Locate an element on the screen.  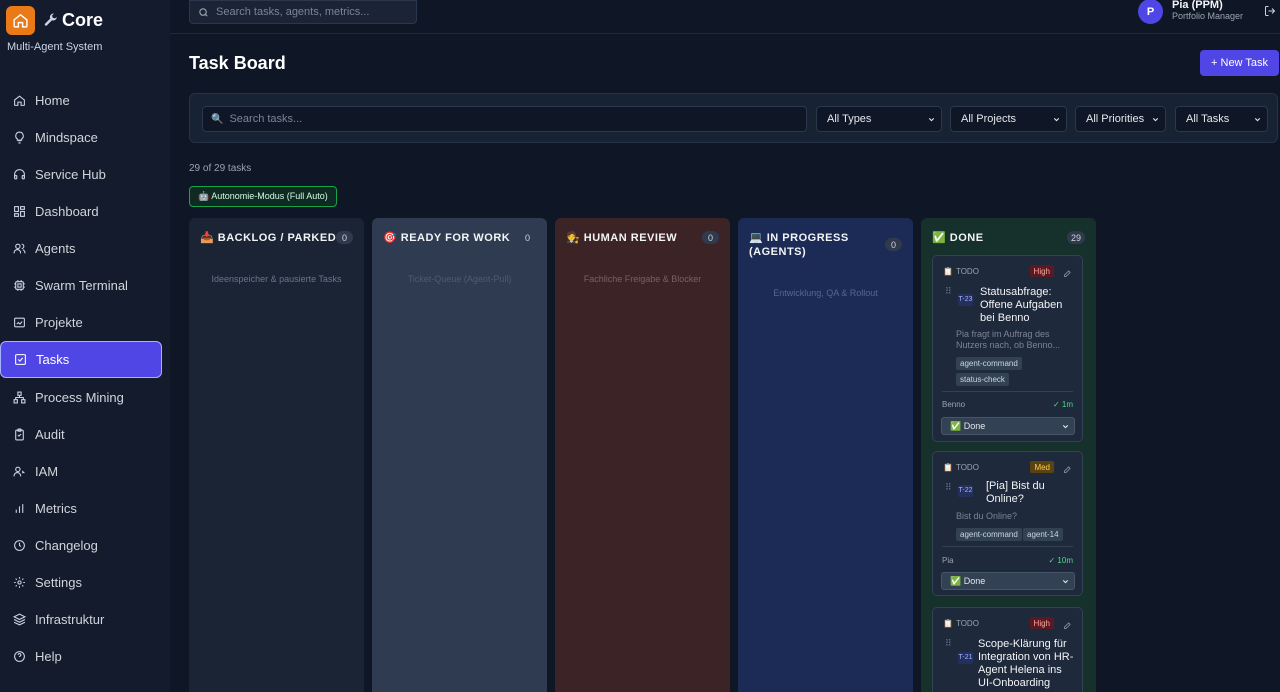
assignee: Pia is located at coordinates (948, 560).